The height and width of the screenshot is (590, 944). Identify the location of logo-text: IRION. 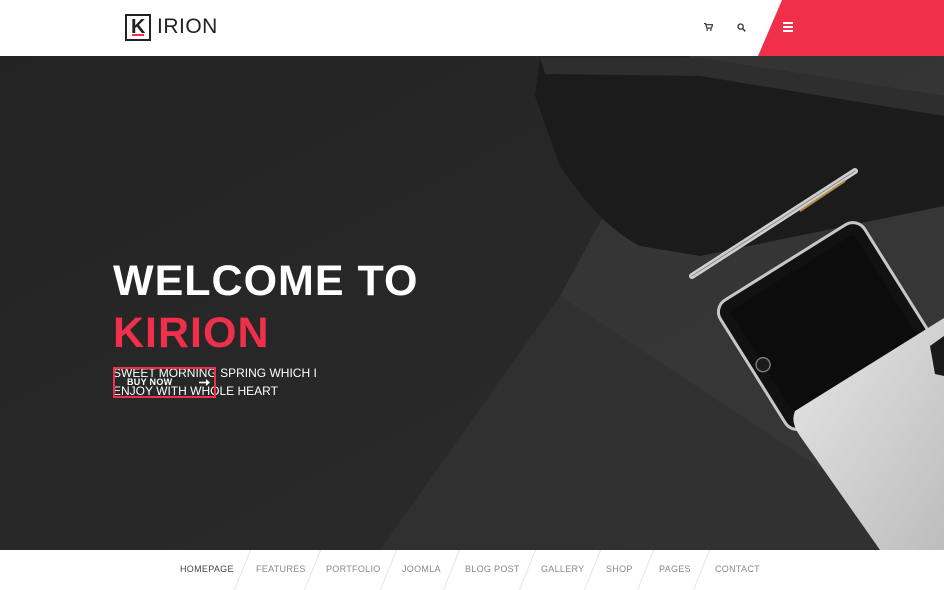
(187, 26).